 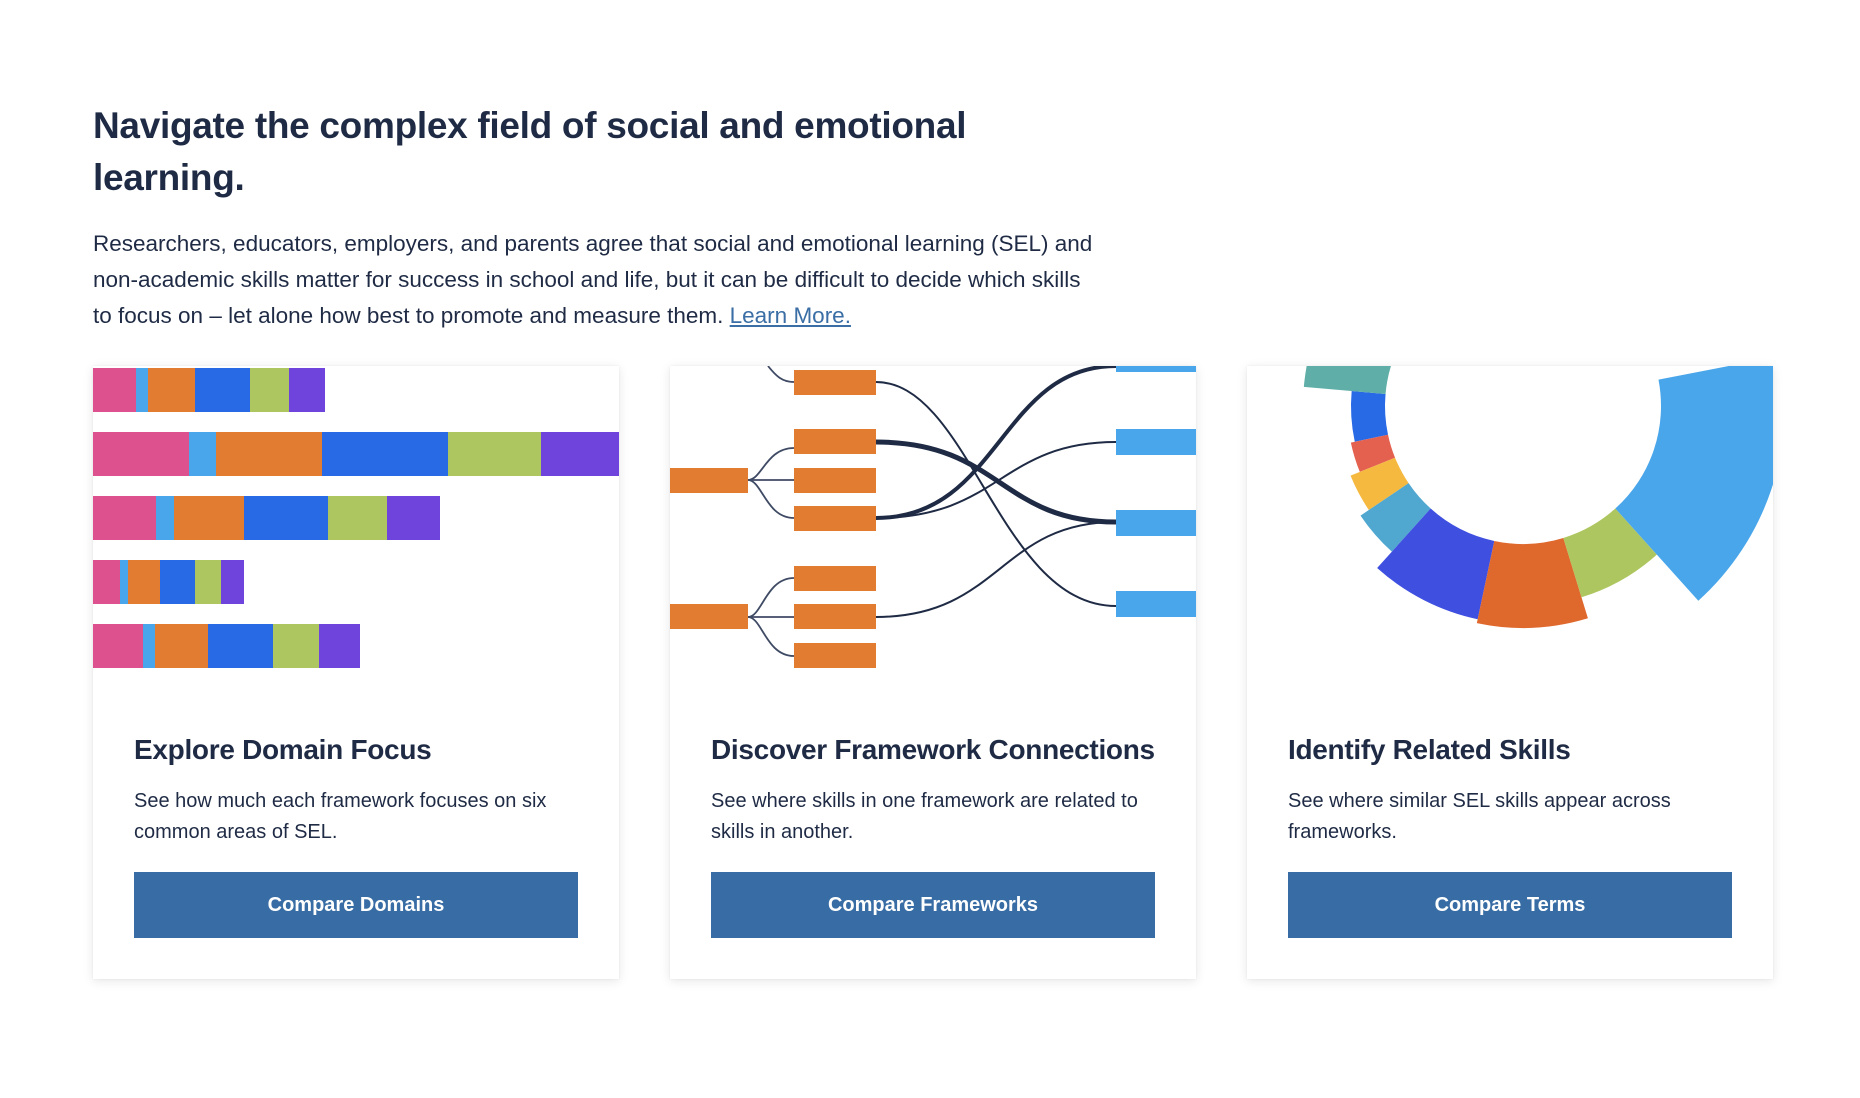 What do you see at coordinates (356, 905) in the screenshot?
I see `compare-domains-button: Compare Domains` at bounding box center [356, 905].